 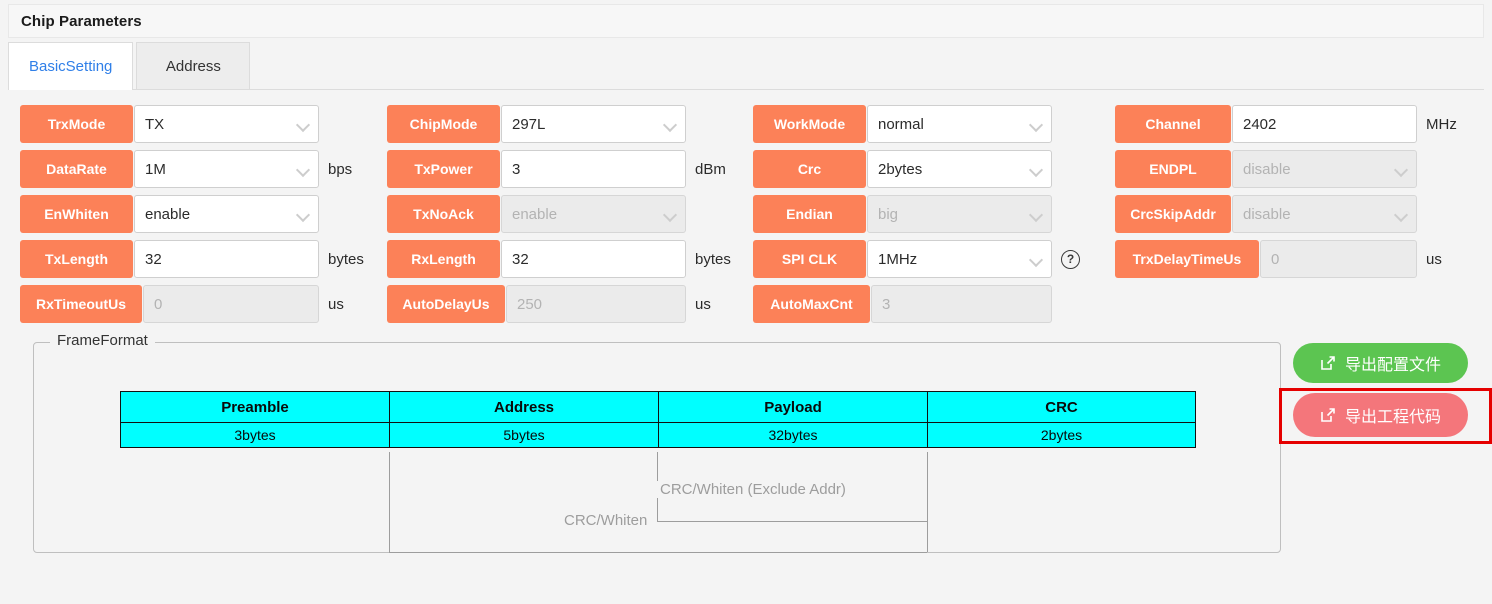 I want to click on frameformat-size-crc: 2bytes, so click(x=1061, y=435).